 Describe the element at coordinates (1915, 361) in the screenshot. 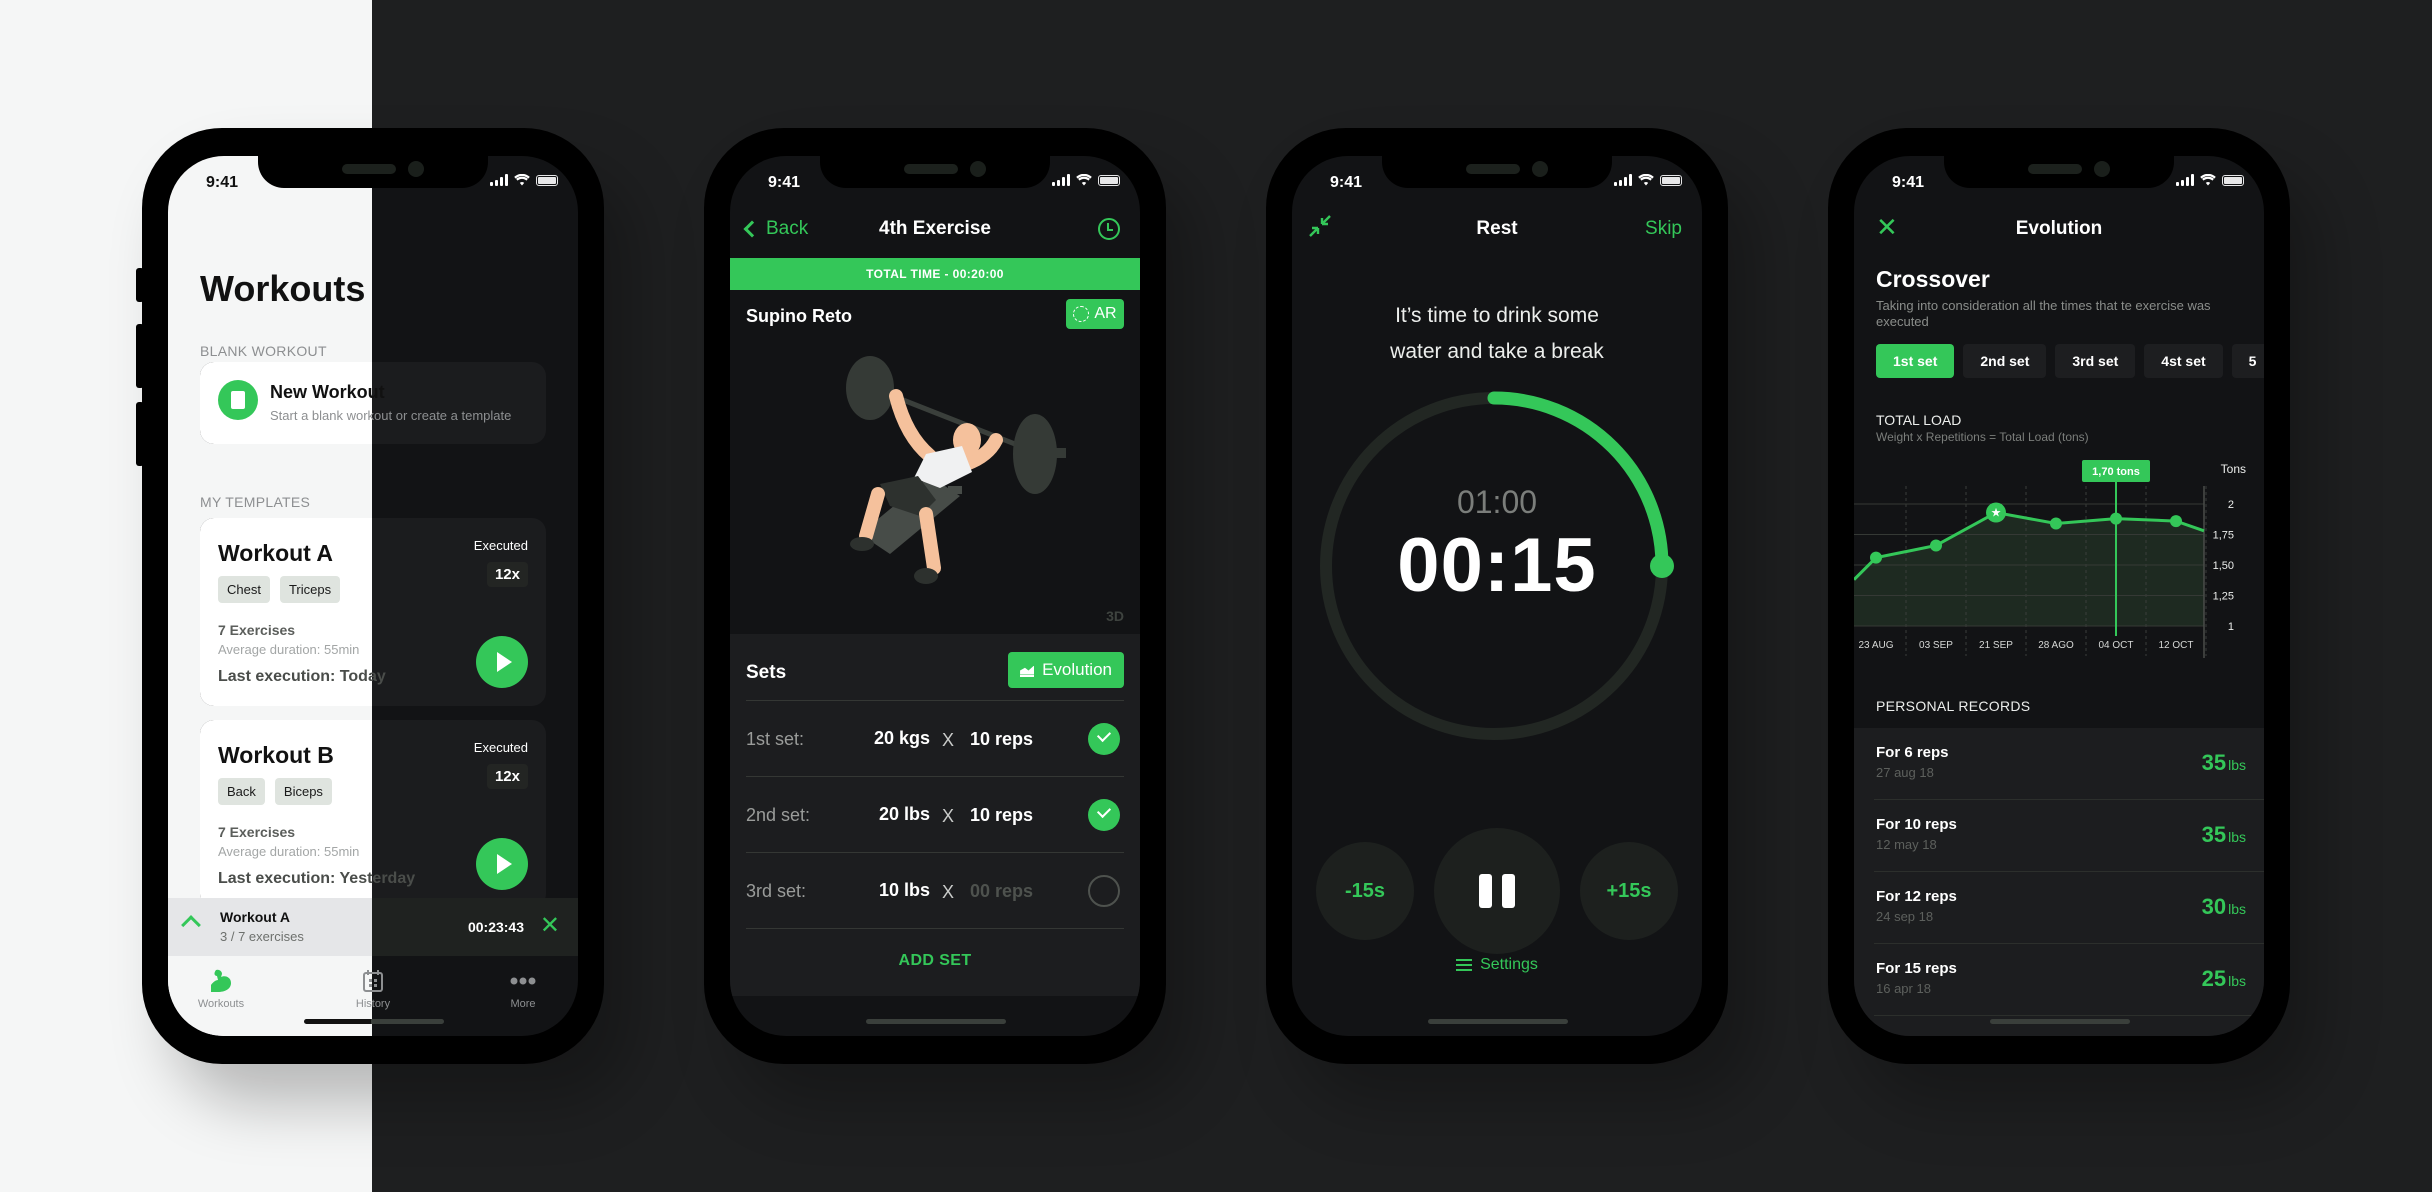

I see `set-tab: 1st set` at that location.